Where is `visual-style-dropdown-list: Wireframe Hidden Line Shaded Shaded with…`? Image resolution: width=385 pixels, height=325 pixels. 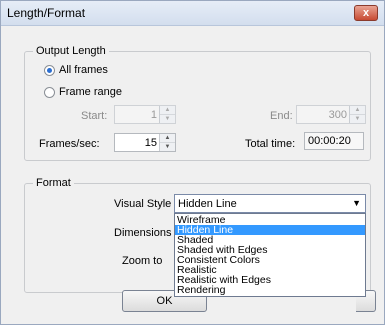
visual-style-dropdown-list: Wireframe Hidden Line Shaded Shaded with… is located at coordinates (270, 255).